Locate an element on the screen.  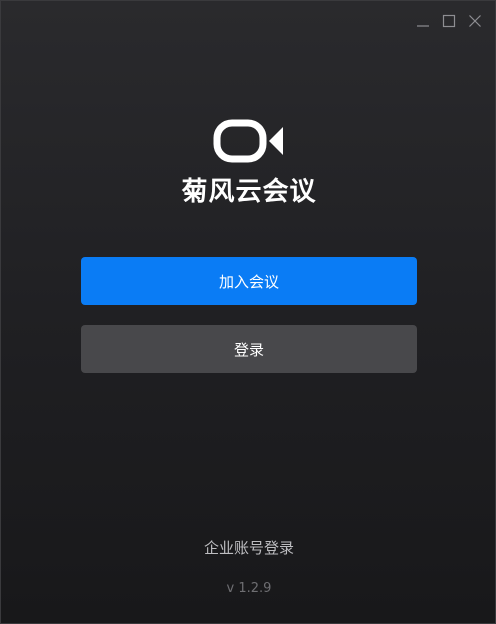
maximize-icon is located at coordinates (449, 21).